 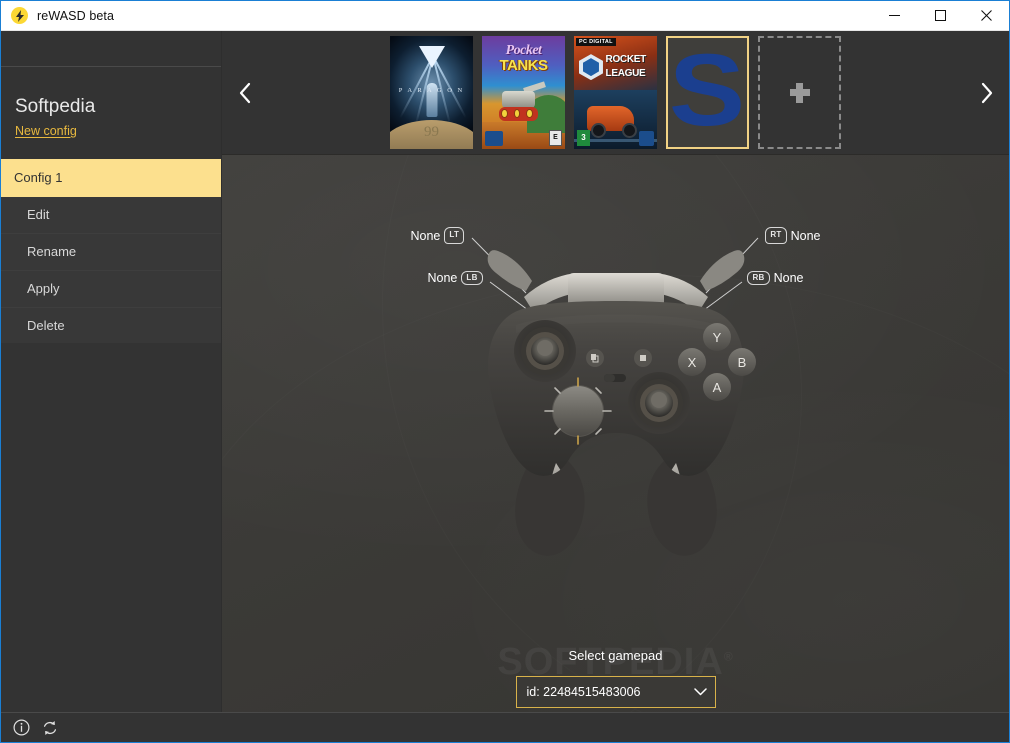 What do you see at coordinates (505, 16) in the screenshot?
I see `title-bar: reWASD beta` at bounding box center [505, 16].